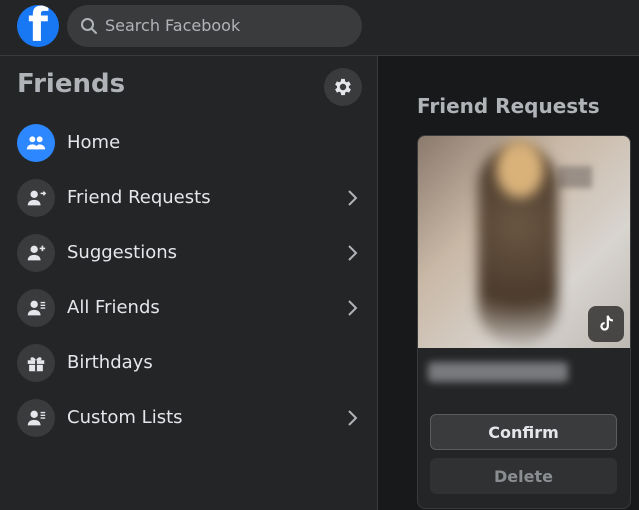  I want to click on friend-request-icon, so click(36, 198).